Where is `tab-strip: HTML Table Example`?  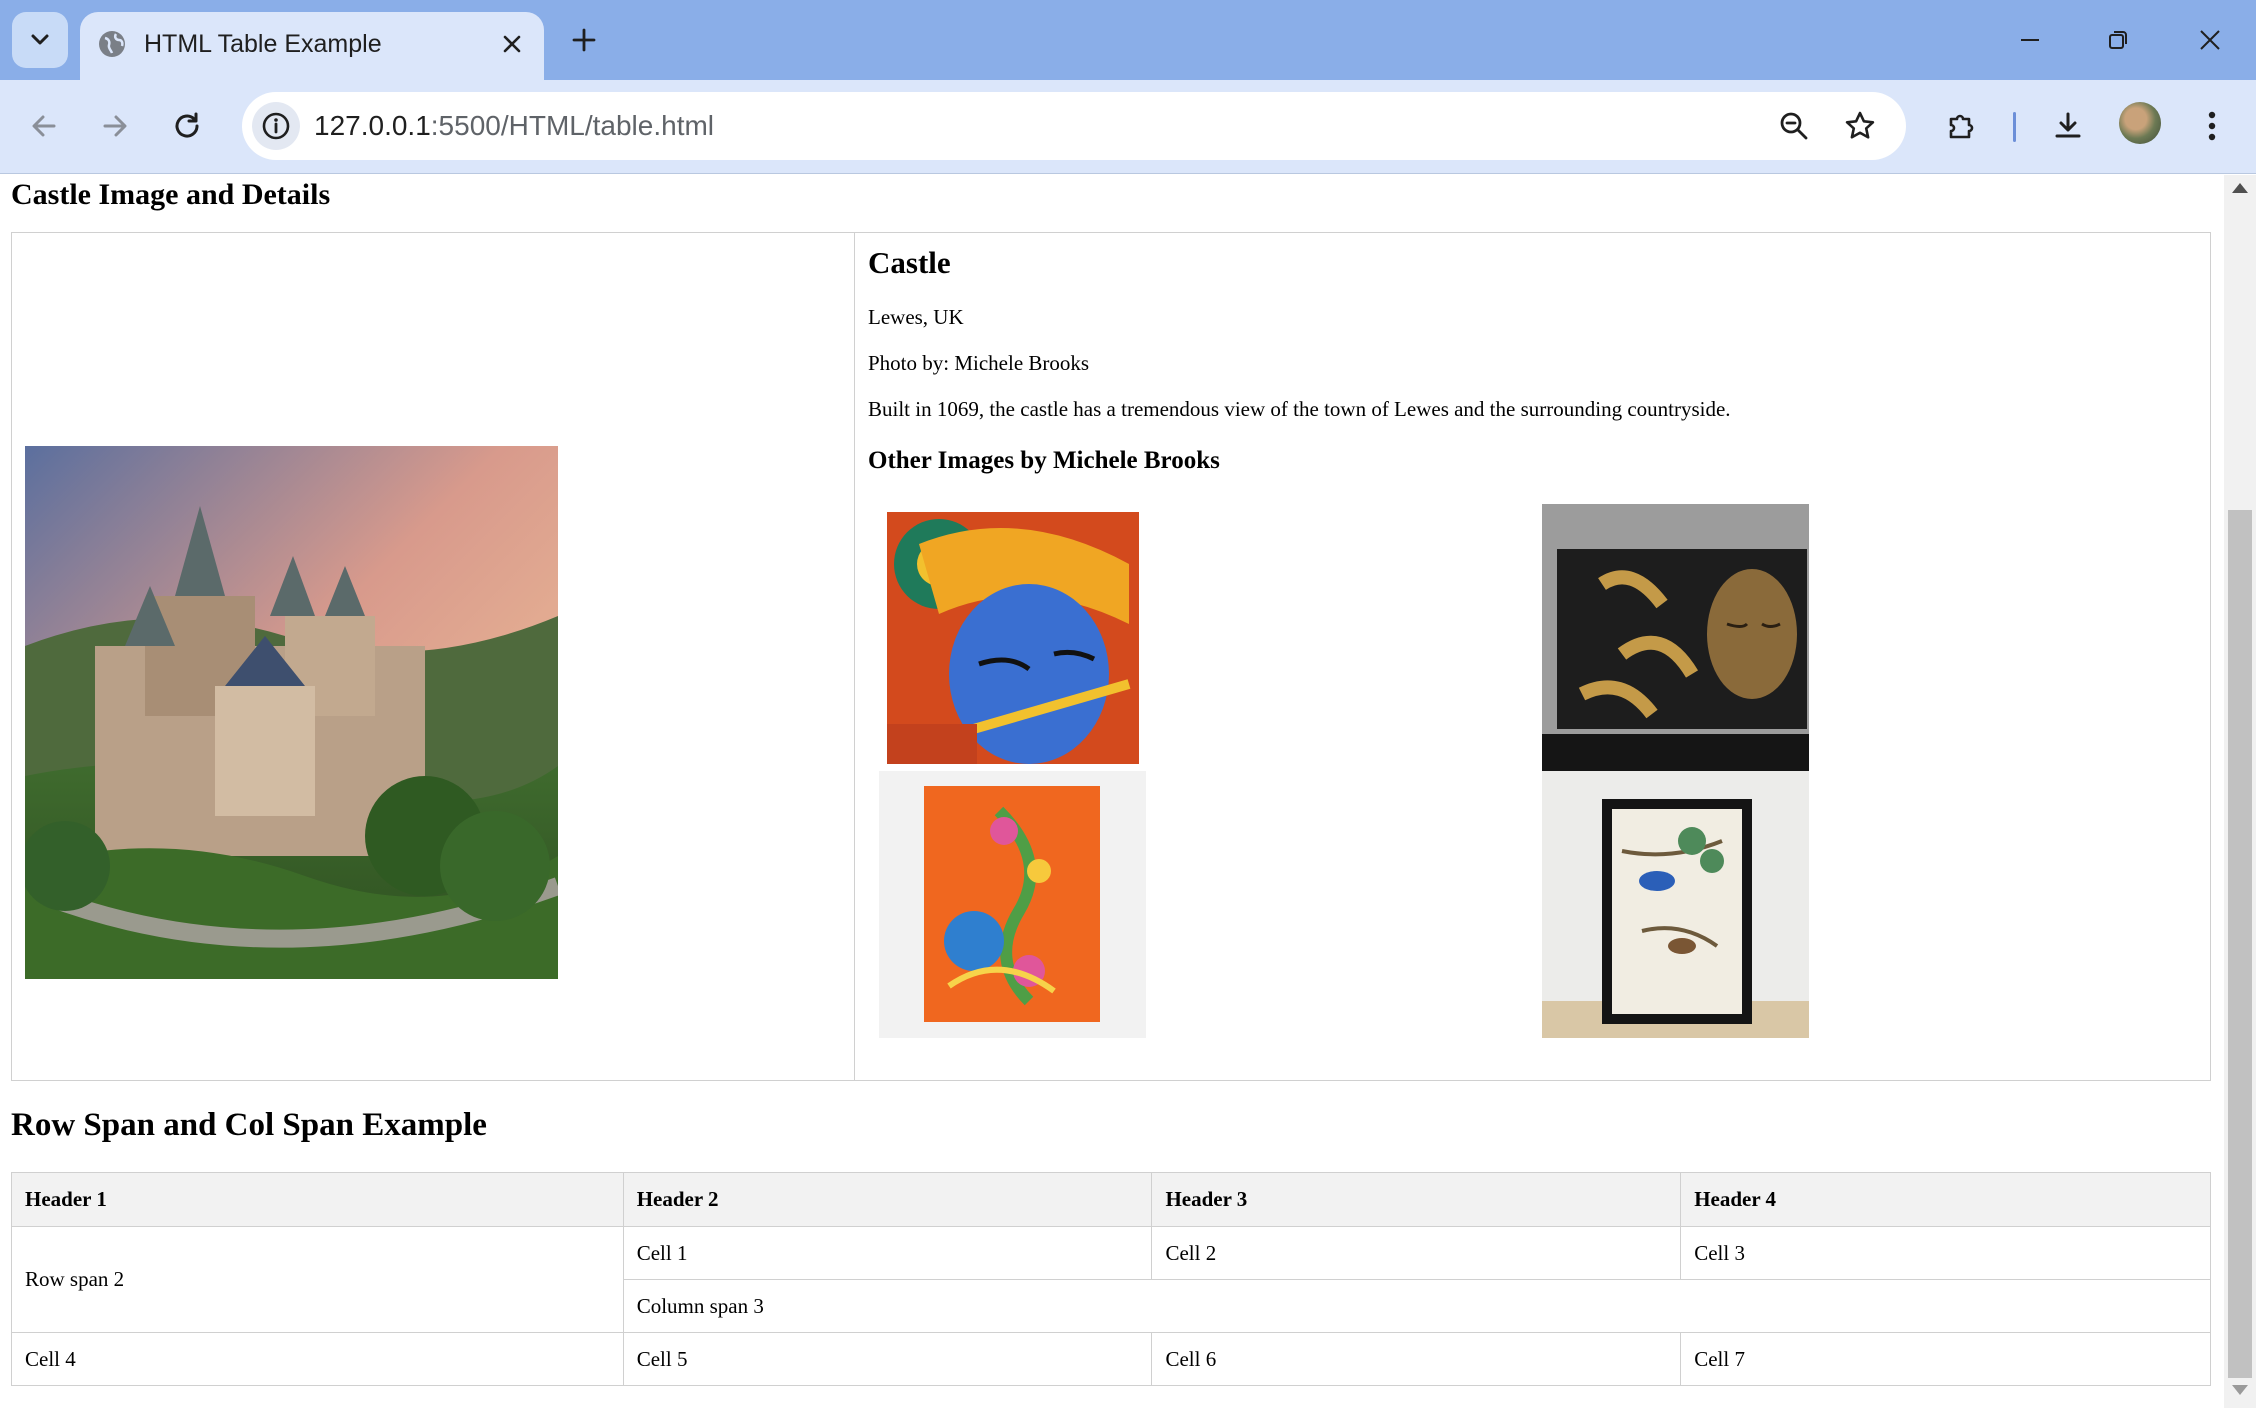
tab-strip: HTML Table Example is located at coordinates (1128, 40).